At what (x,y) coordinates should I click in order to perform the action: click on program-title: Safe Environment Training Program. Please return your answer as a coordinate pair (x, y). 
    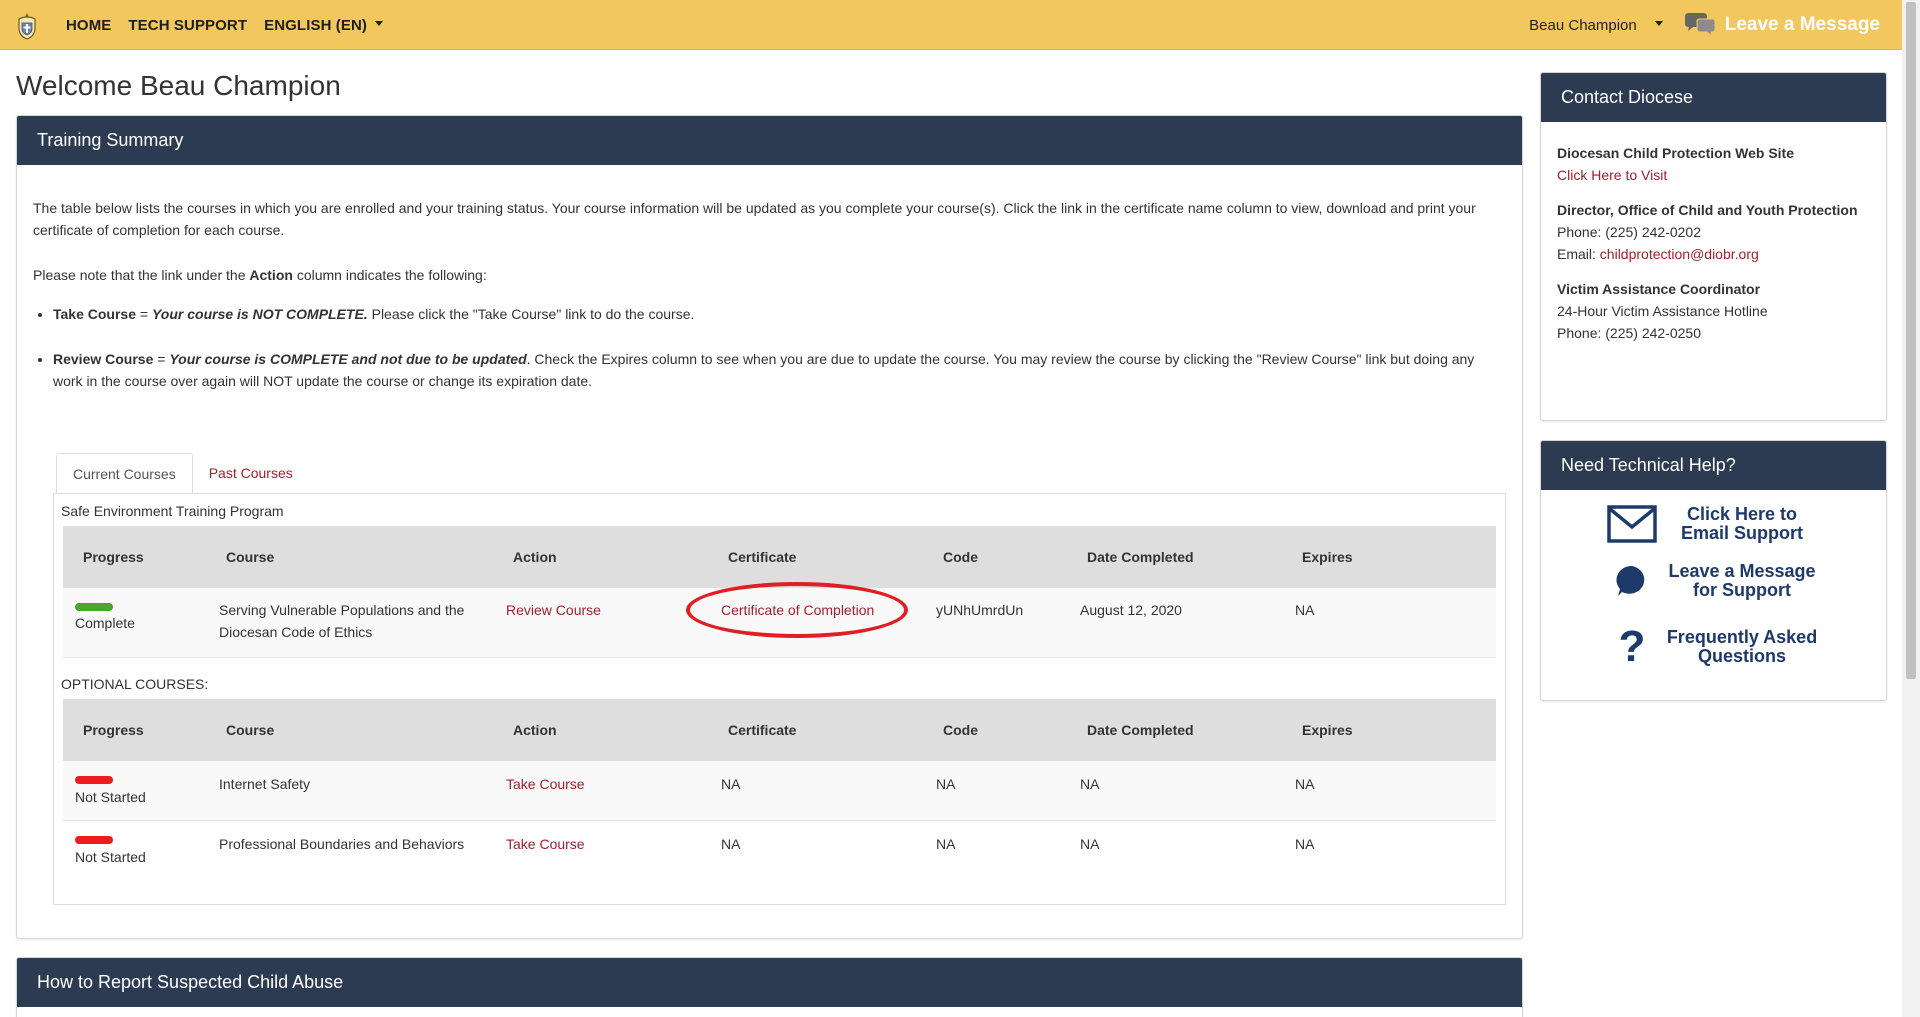
    Looking at the image, I should click on (172, 511).